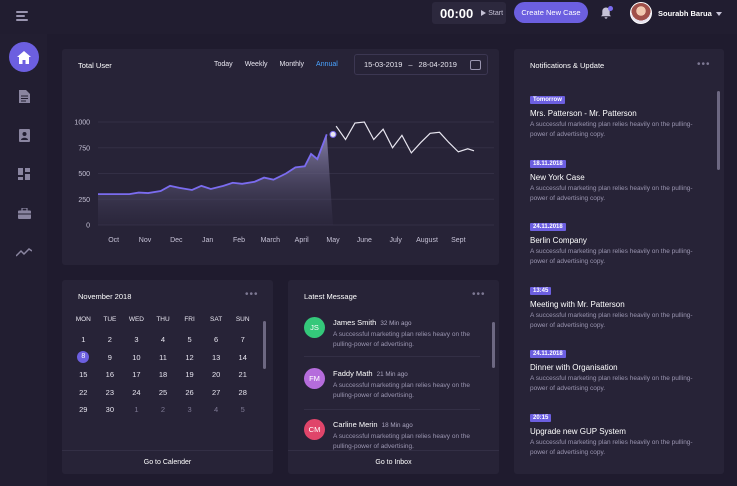 The width and height of the screenshot is (737, 486). Describe the element at coordinates (110, 374) in the screenshot. I see `calendar-day: 16` at that location.